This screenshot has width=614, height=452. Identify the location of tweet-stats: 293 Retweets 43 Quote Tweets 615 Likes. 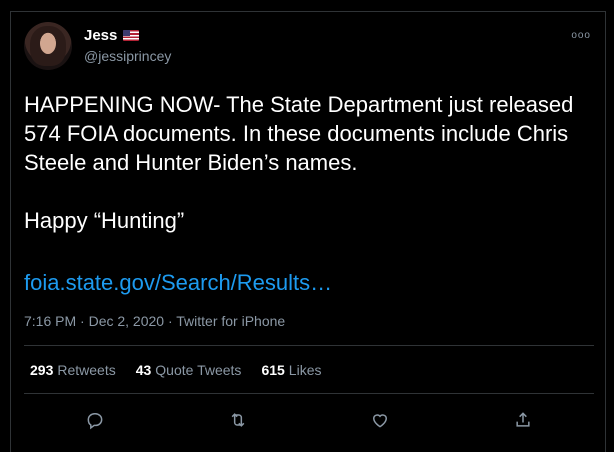
(175, 370).